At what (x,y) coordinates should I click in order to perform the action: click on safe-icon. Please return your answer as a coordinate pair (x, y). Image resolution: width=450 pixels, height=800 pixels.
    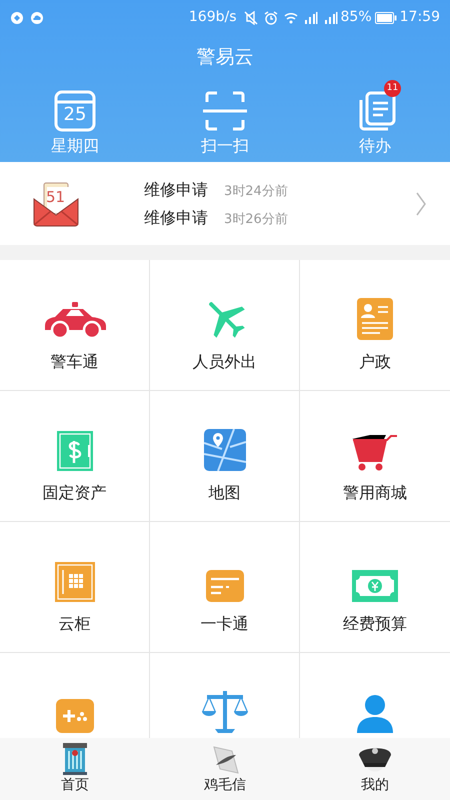
    Looking at the image, I should click on (74, 451).